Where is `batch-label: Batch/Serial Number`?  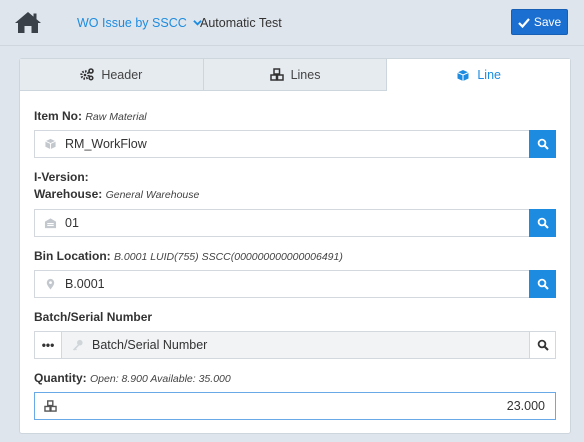
batch-label: Batch/Serial Number is located at coordinates (93, 317).